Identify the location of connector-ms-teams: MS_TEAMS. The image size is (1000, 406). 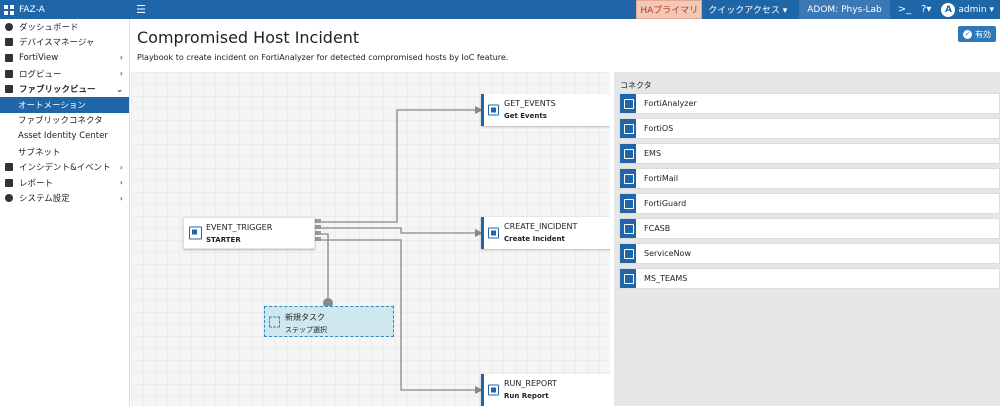
(809, 278).